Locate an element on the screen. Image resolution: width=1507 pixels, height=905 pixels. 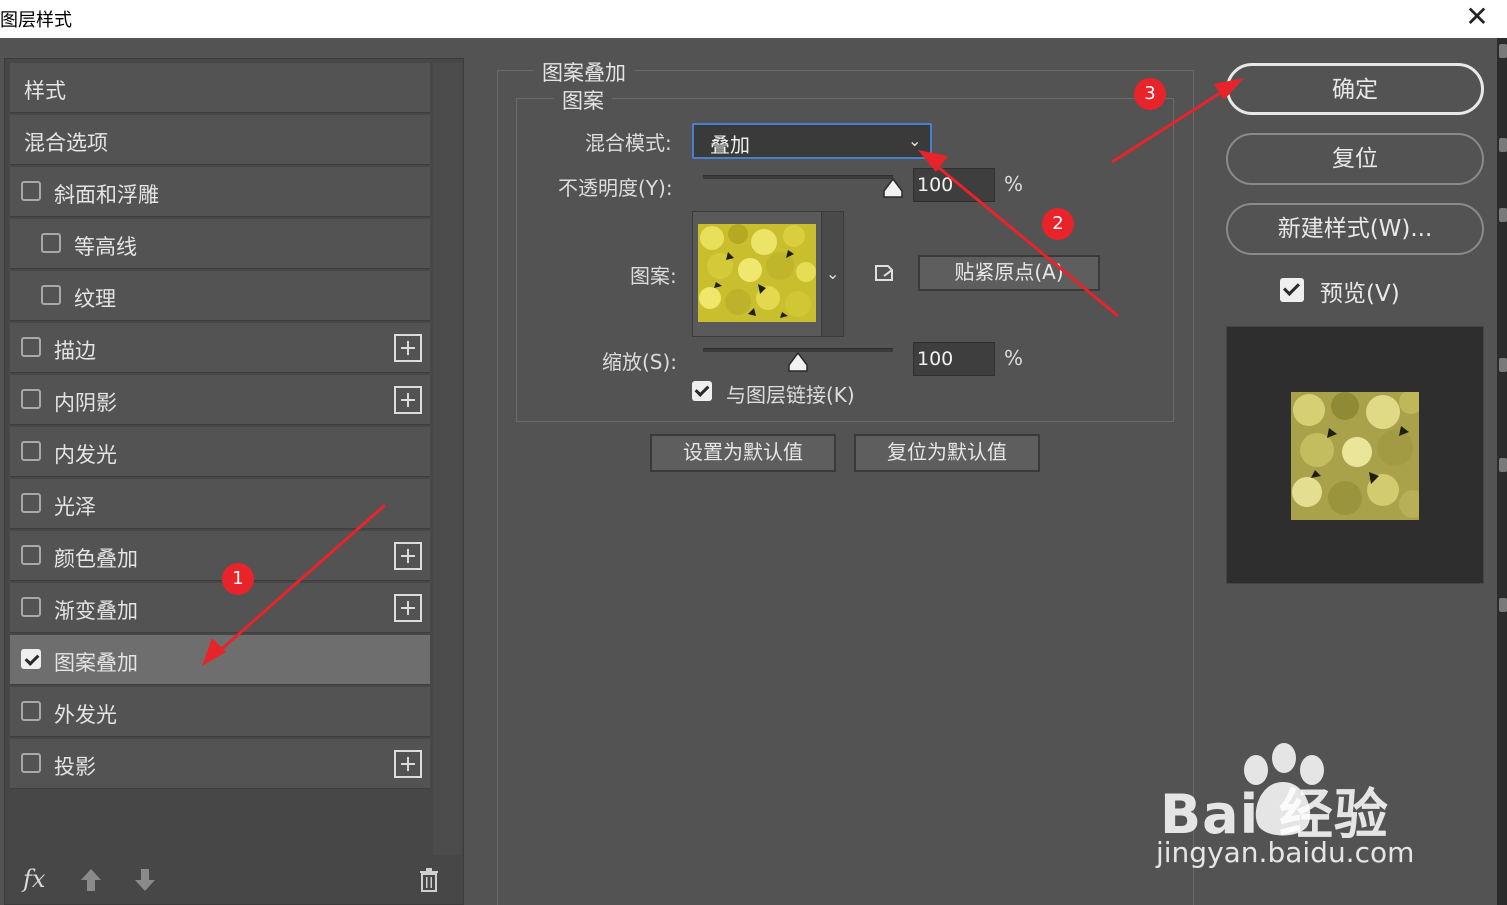
preview-swatch is located at coordinates (1355, 456).